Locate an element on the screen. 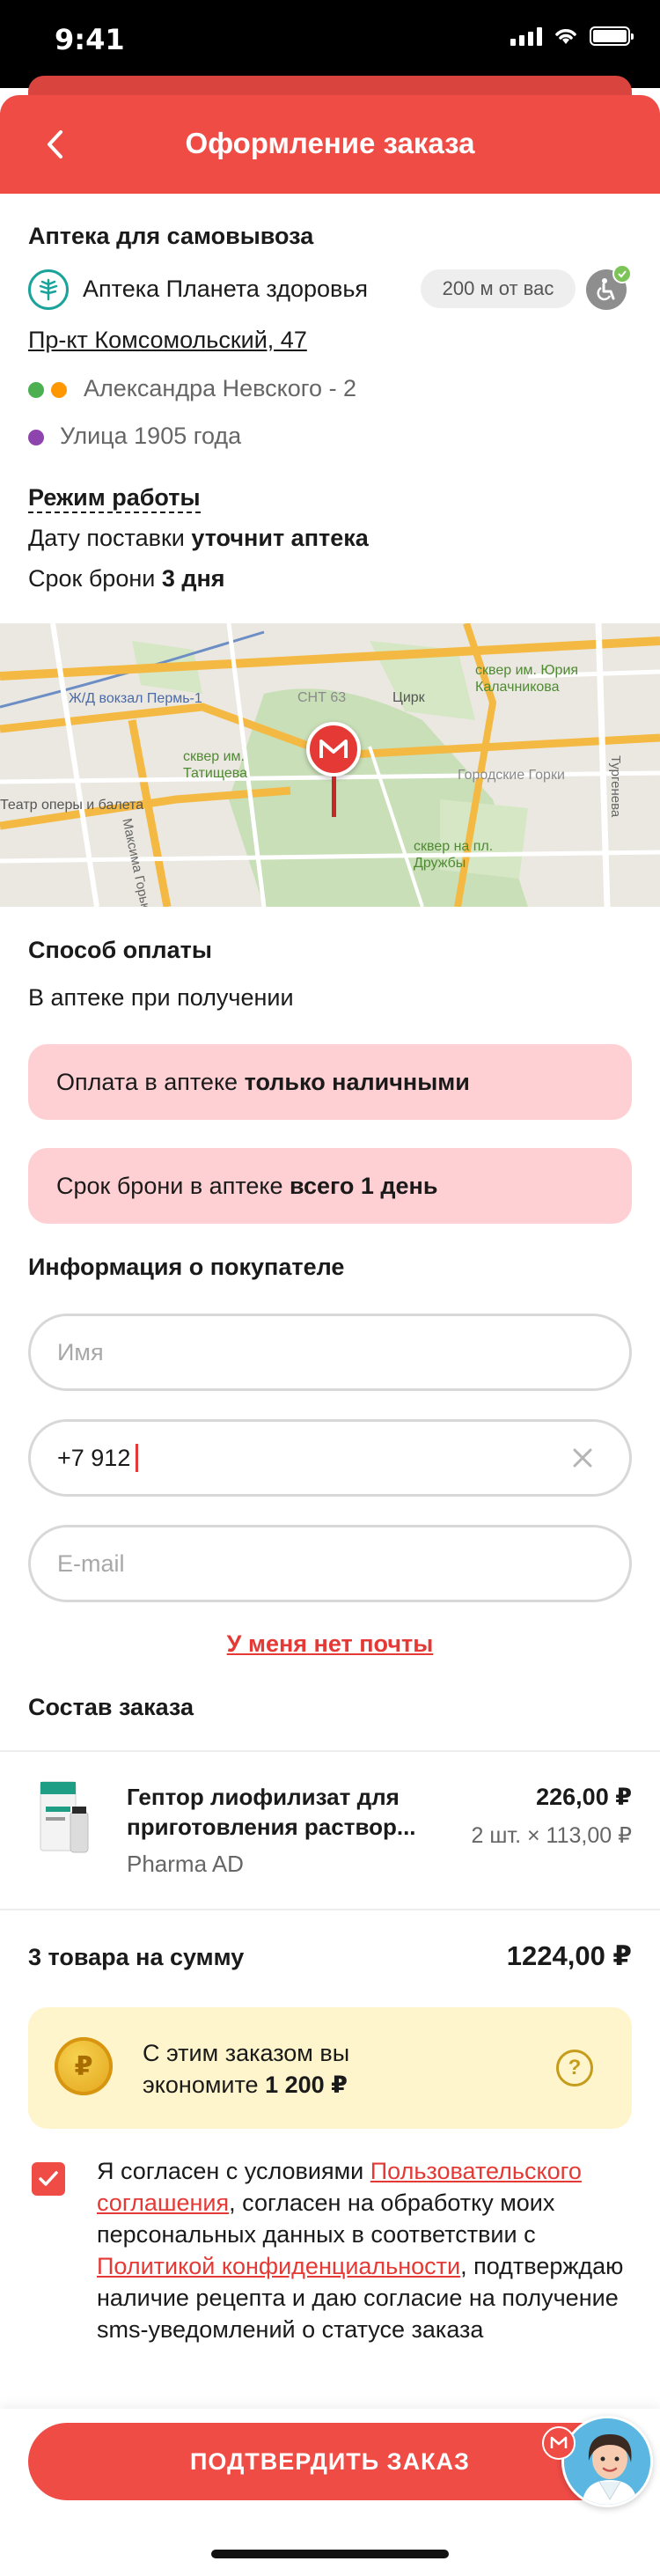 The height and width of the screenshot is (2576, 660). product-total: 226,00 ₽ is located at coordinates (584, 1797).